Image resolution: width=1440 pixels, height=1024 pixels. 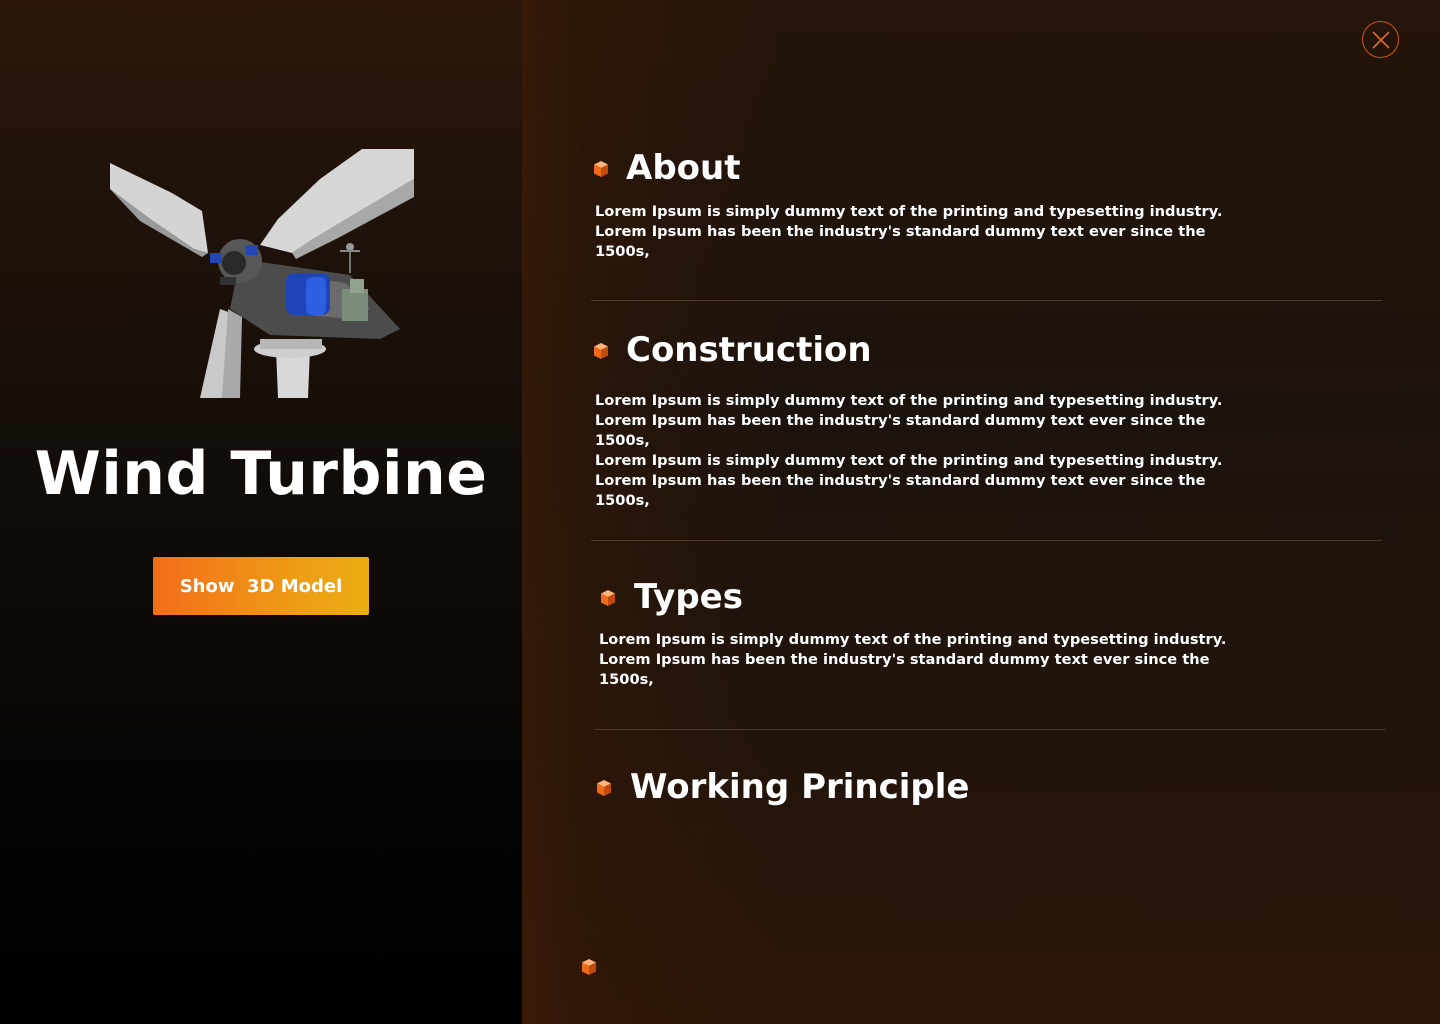 What do you see at coordinates (261, 586) in the screenshot?
I see `show-3d-model-button: Show 3D Model` at bounding box center [261, 586].